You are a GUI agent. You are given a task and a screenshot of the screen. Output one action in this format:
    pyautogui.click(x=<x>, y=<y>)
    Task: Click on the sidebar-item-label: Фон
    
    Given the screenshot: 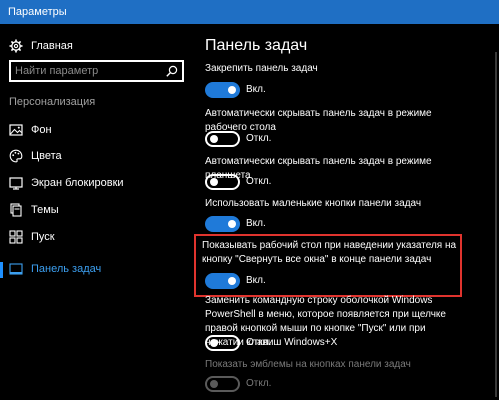 What is the action you would take?
    pyautogui.click(x=41, y=130)
    